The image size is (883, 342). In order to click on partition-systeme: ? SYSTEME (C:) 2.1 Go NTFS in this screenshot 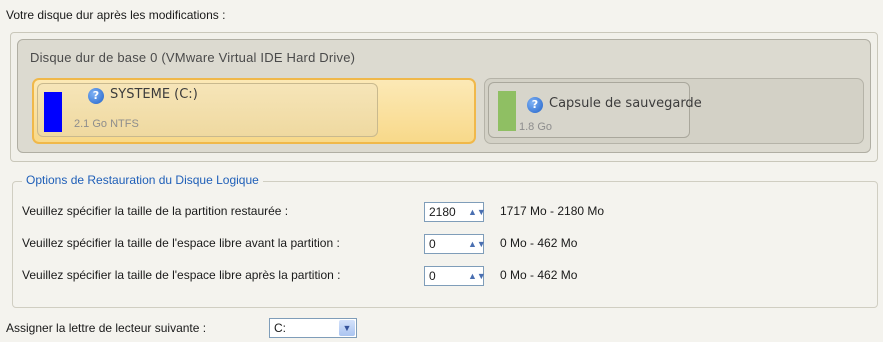, I will do `click(254, 111)`.